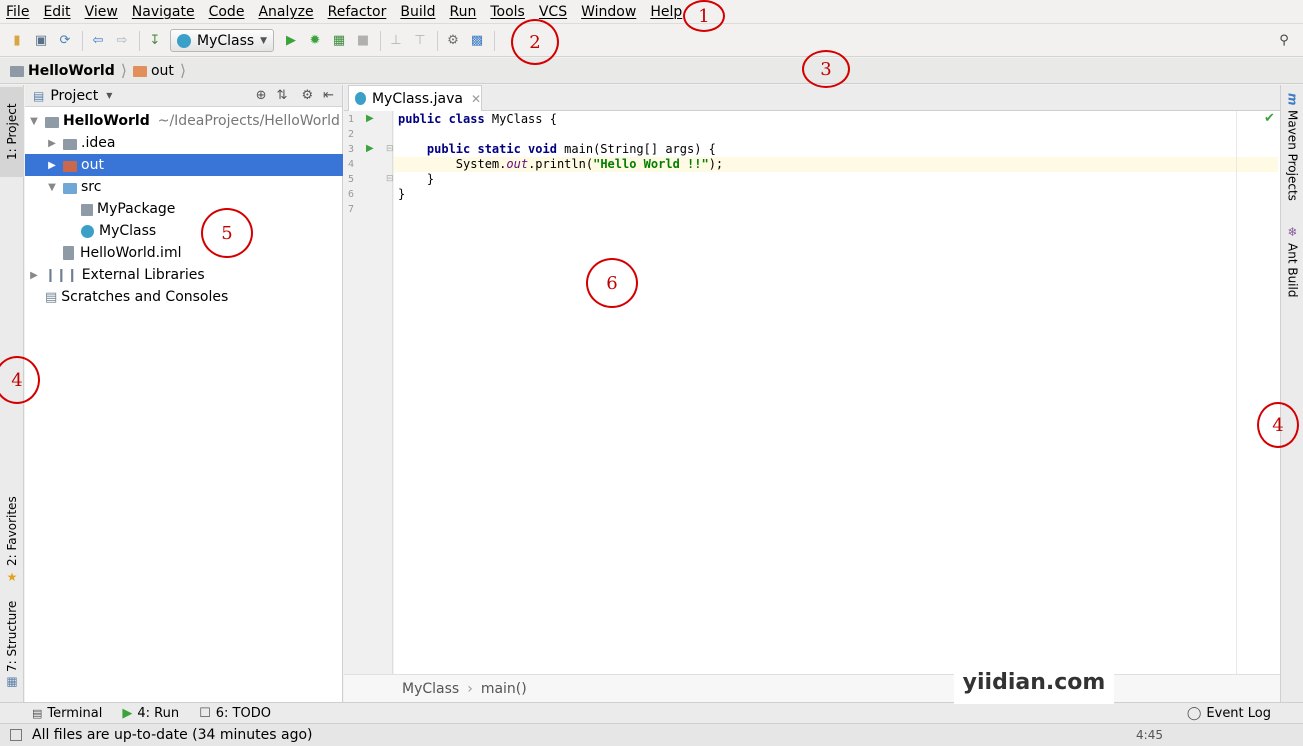 The width and height of the screenshot is (1303, 746). What do you see at coordinates (504, 689) in the screenshot?
I see `breadcrumb-method: main()` at bounding box center [504, 689].